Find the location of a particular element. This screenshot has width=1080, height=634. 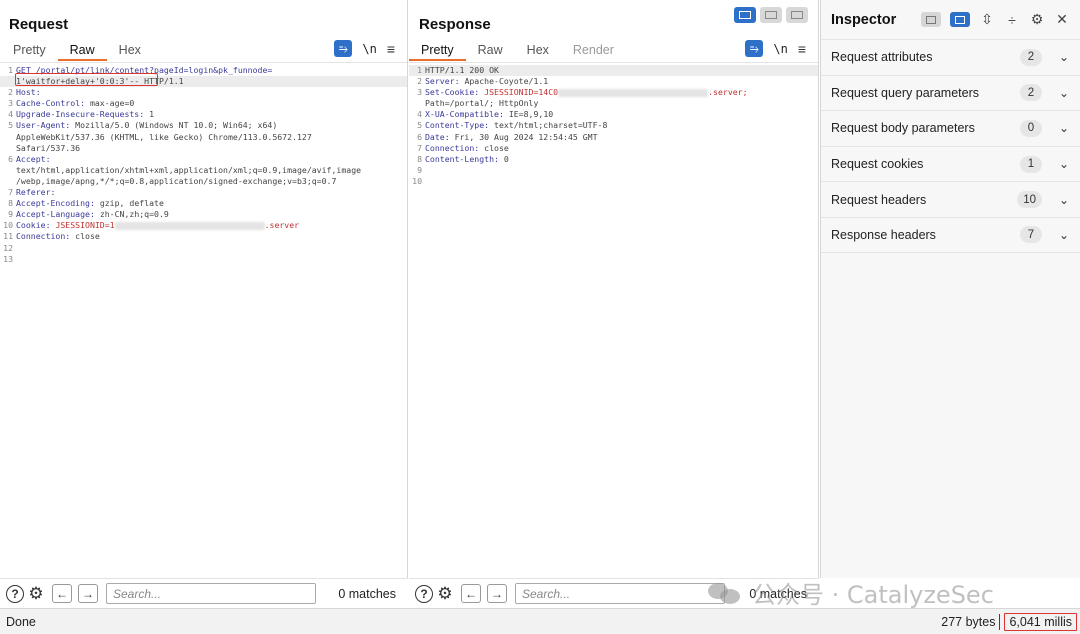

close-icon: ✕ is located at coordinates (1062, 19).